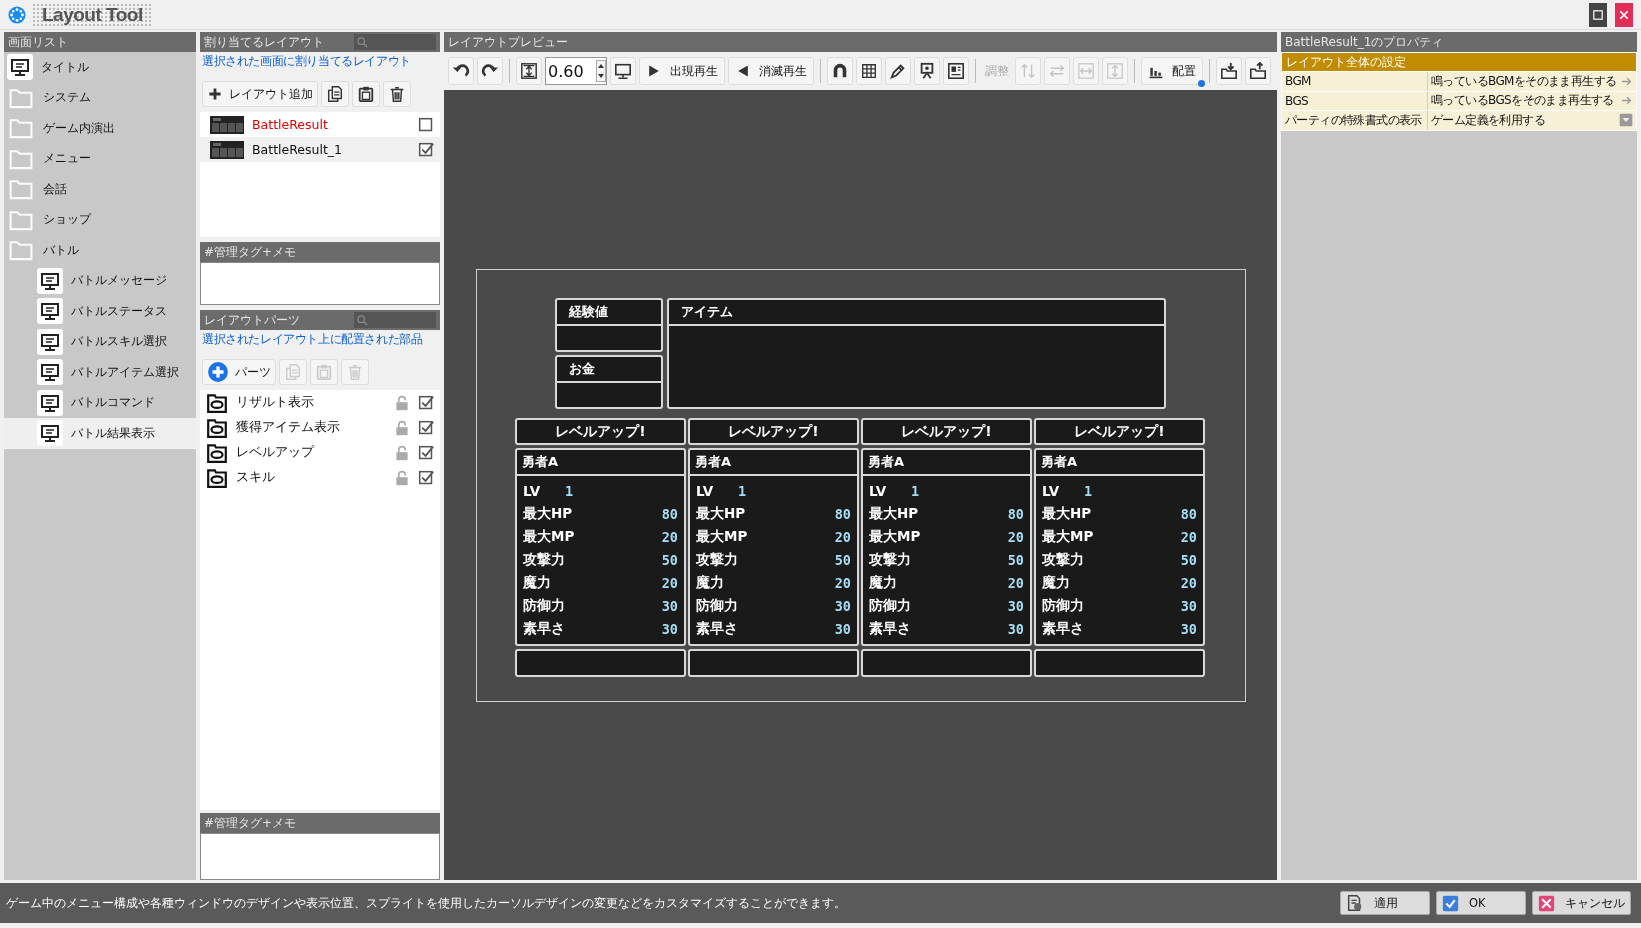  Describe the element at coordinates (601, 71) in the screenshot. I see `spin-arrows-icon` at that location.